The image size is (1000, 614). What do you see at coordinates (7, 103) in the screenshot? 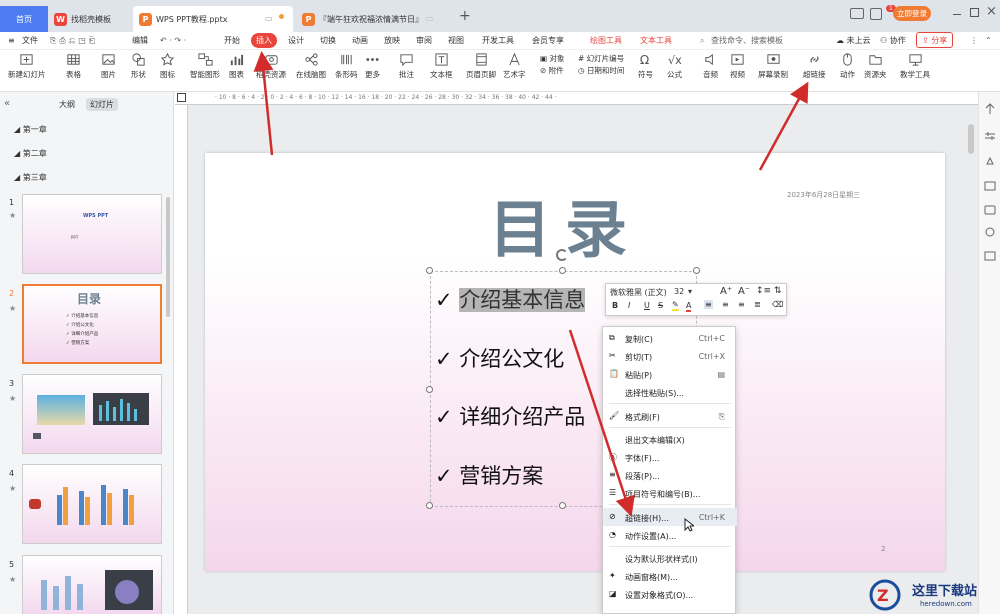
I see `collapse-panel-icon: «` at bounding box center [7, 103].